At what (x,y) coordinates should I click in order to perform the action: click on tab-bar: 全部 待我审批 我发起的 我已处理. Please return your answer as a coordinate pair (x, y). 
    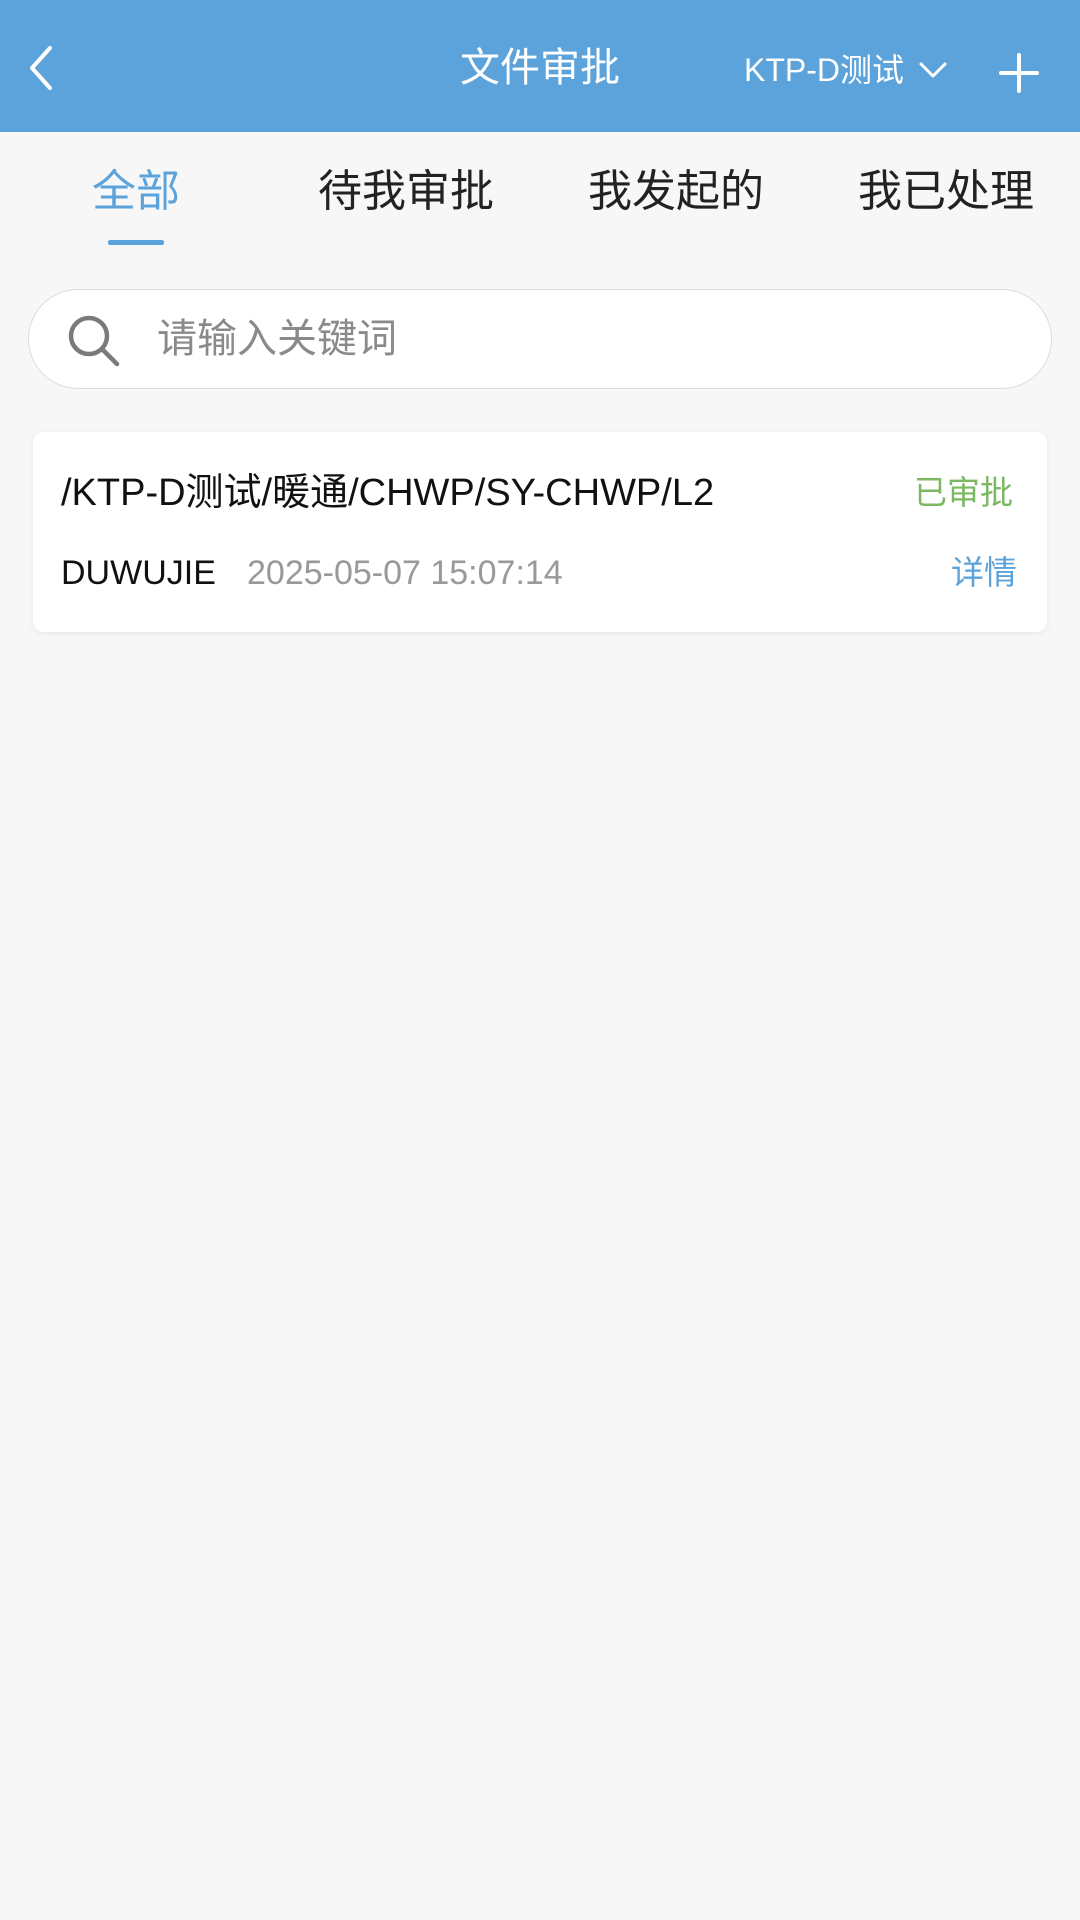
    Looking at the image, I should click on (540, 196).